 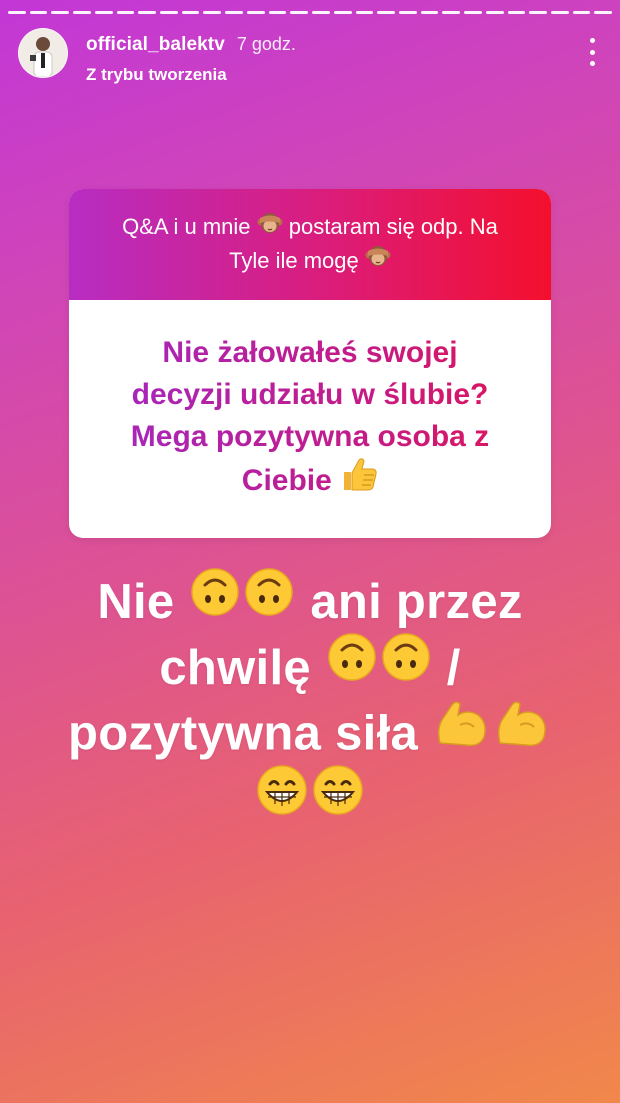 I want to click on qa-question-line: Ciebie, so click(x=286, y=480).